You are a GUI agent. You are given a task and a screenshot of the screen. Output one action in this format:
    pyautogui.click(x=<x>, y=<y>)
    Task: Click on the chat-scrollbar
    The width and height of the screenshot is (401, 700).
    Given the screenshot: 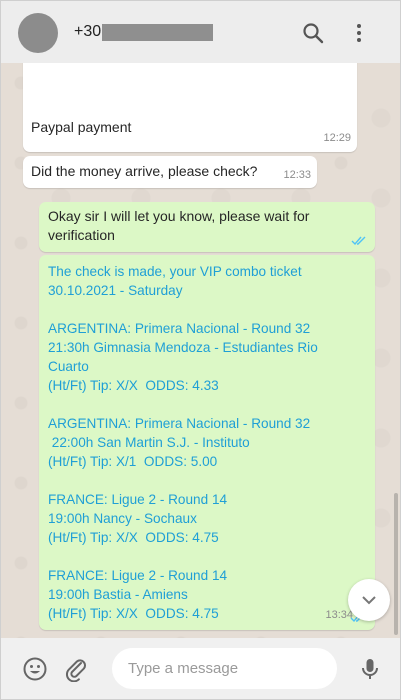 What is the action you would take?
    pyautogui.click(x=396, y=564)
    